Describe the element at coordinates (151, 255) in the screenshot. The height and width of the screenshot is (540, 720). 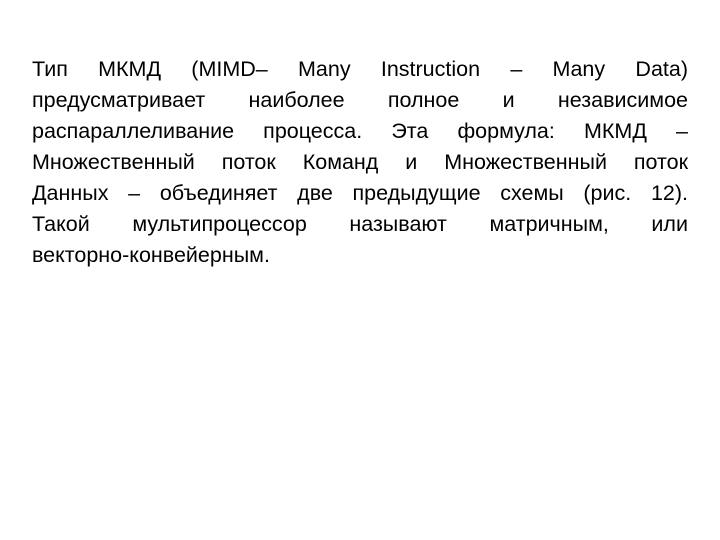
I see `paragraph-line-7: векторно-конвейерным.` at that location.